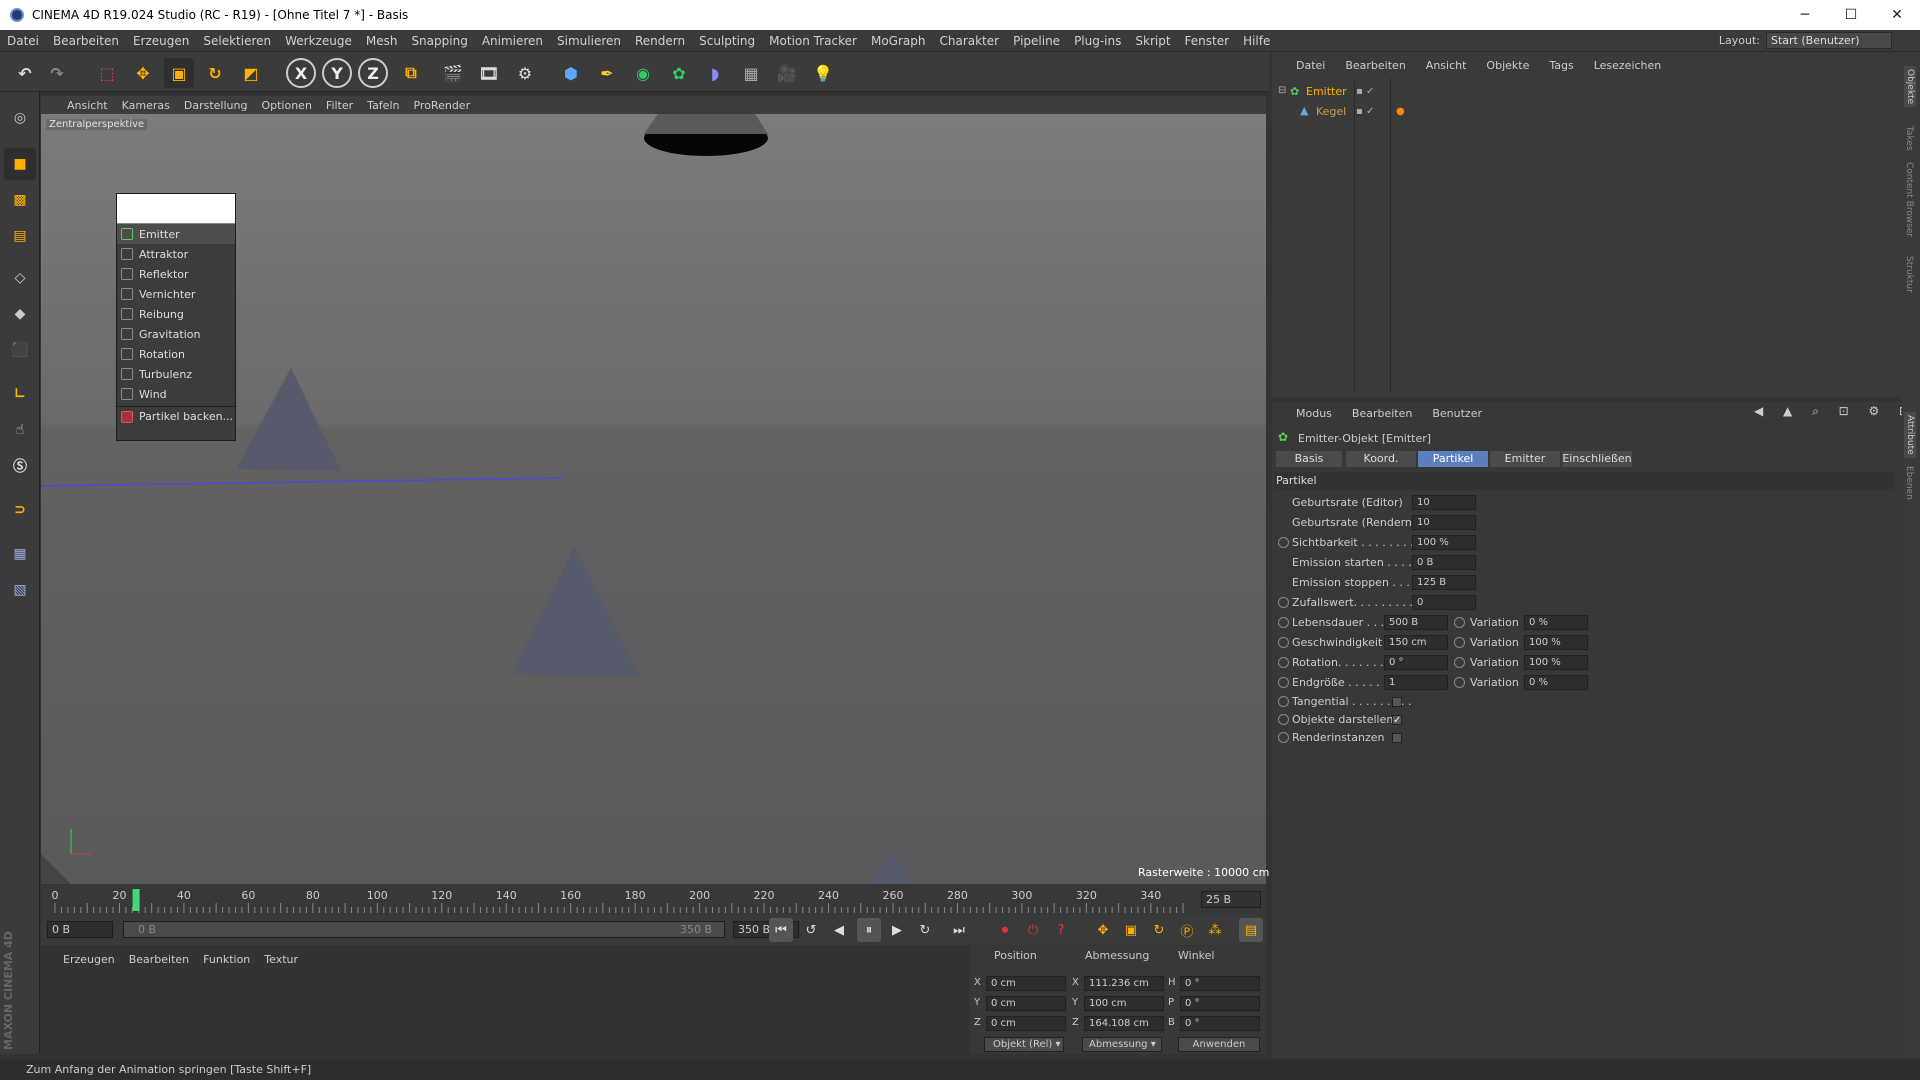 The width and height of the screenshot is (1920, 1080). What do you see at coordinates (1309, 459) in the screenshot?
I see `tab-basis: Basis` at bounding box center [1309, 459].